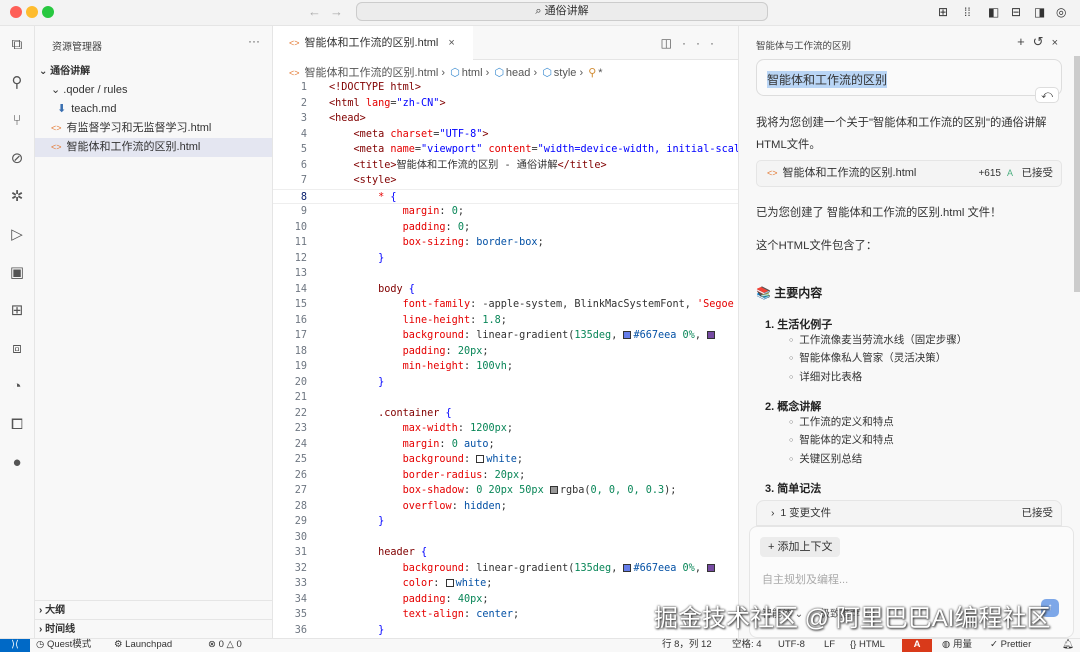 The height and width of the screenshot is (652, 1080). I want to click on remote-indicator: ⟩⟨, so click(15, 645).